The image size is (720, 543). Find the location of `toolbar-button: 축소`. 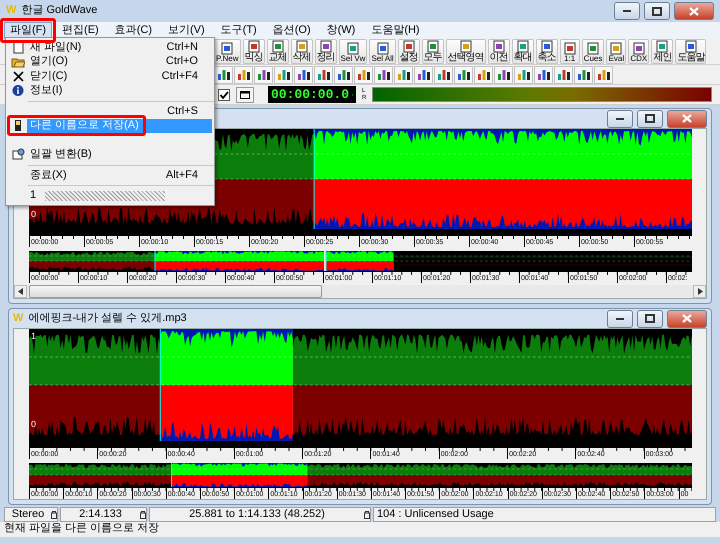

toolbar-button: 축소 is located at coordinates (547, 51).